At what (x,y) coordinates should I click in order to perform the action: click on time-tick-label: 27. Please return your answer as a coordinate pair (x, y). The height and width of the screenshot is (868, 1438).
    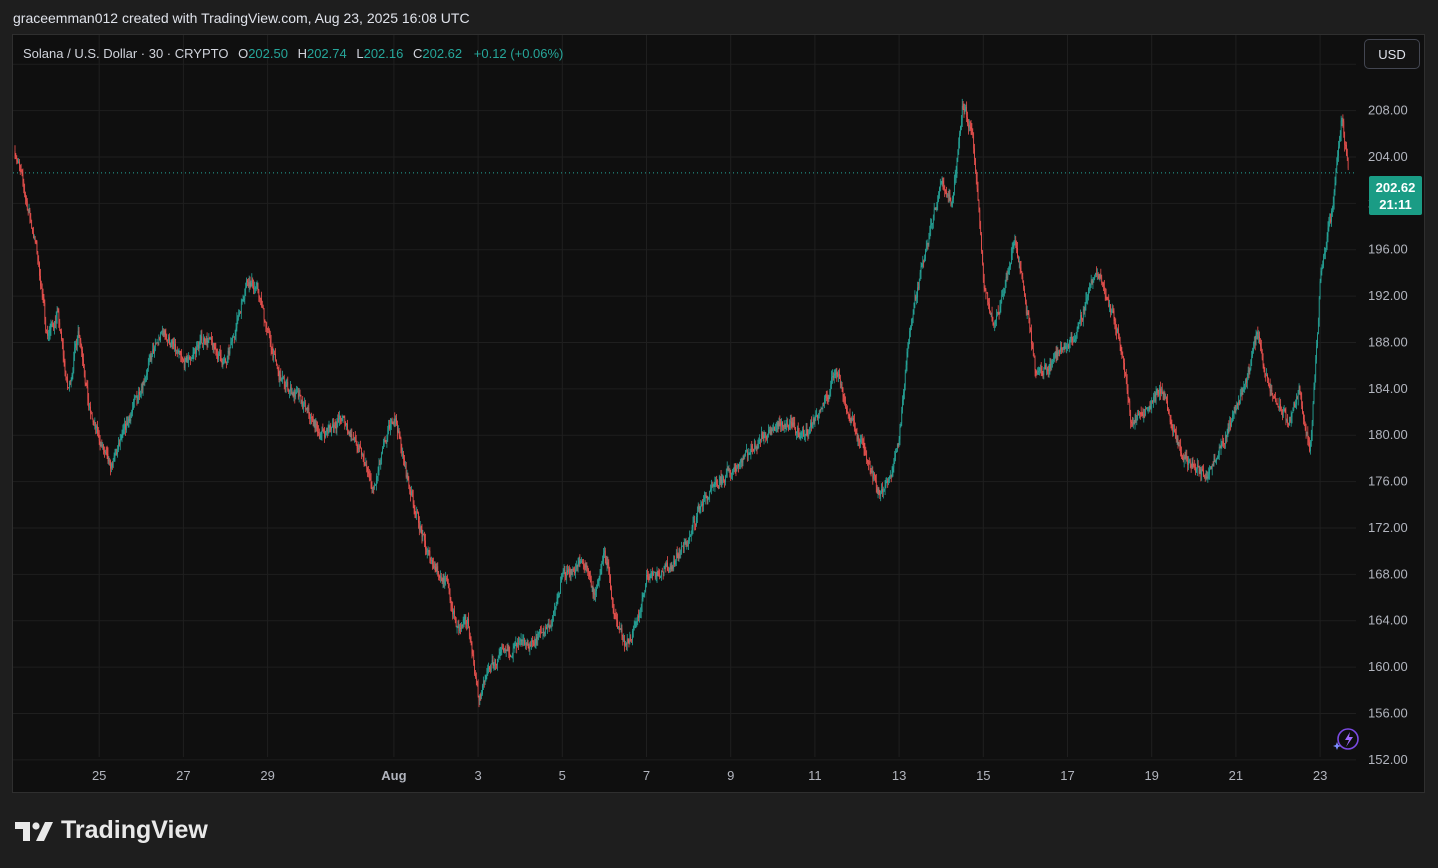
    Looking at the image, I should click on (183, 775).